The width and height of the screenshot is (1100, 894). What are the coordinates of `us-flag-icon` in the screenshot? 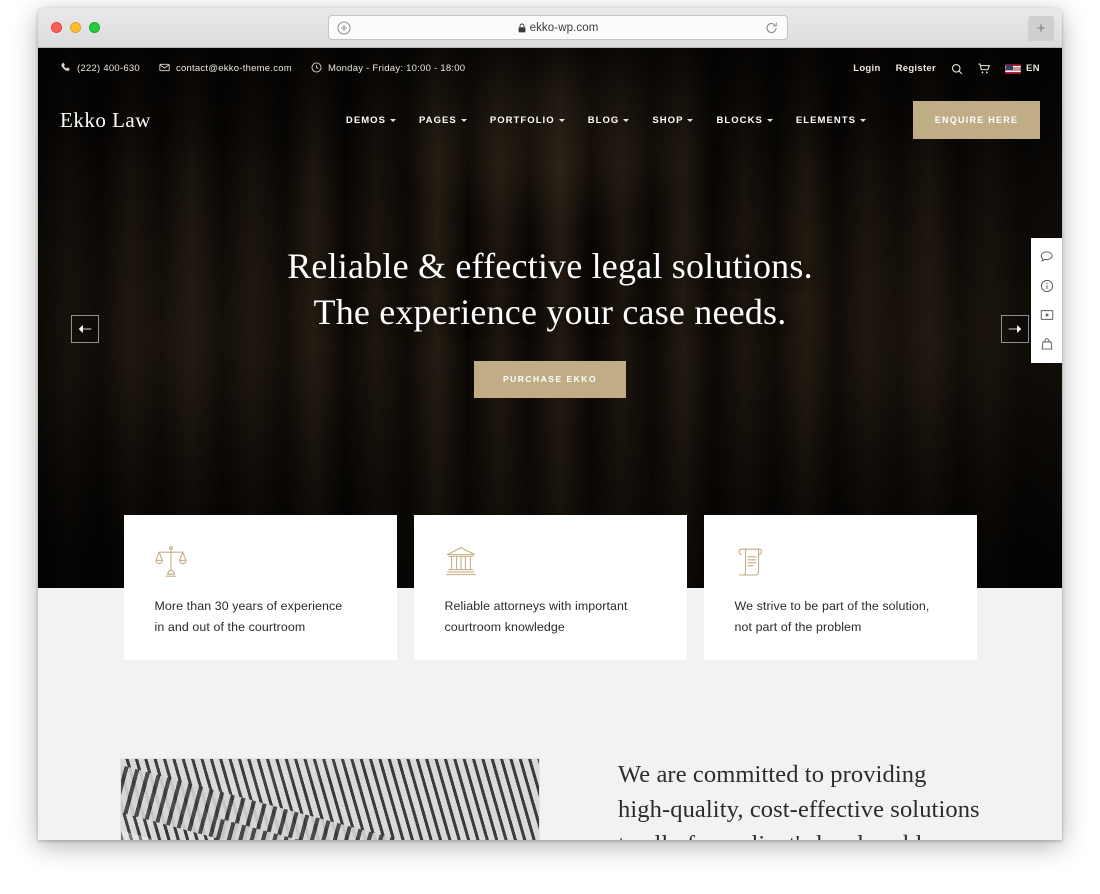 It's located at (1013, 68).